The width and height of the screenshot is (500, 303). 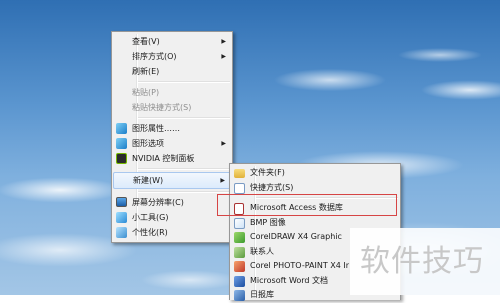 What do you see at coordinates (172, 41) in the screenshot?
I see `menu-item-view: 查看(V) ▶` at bounding box center [172, 41].